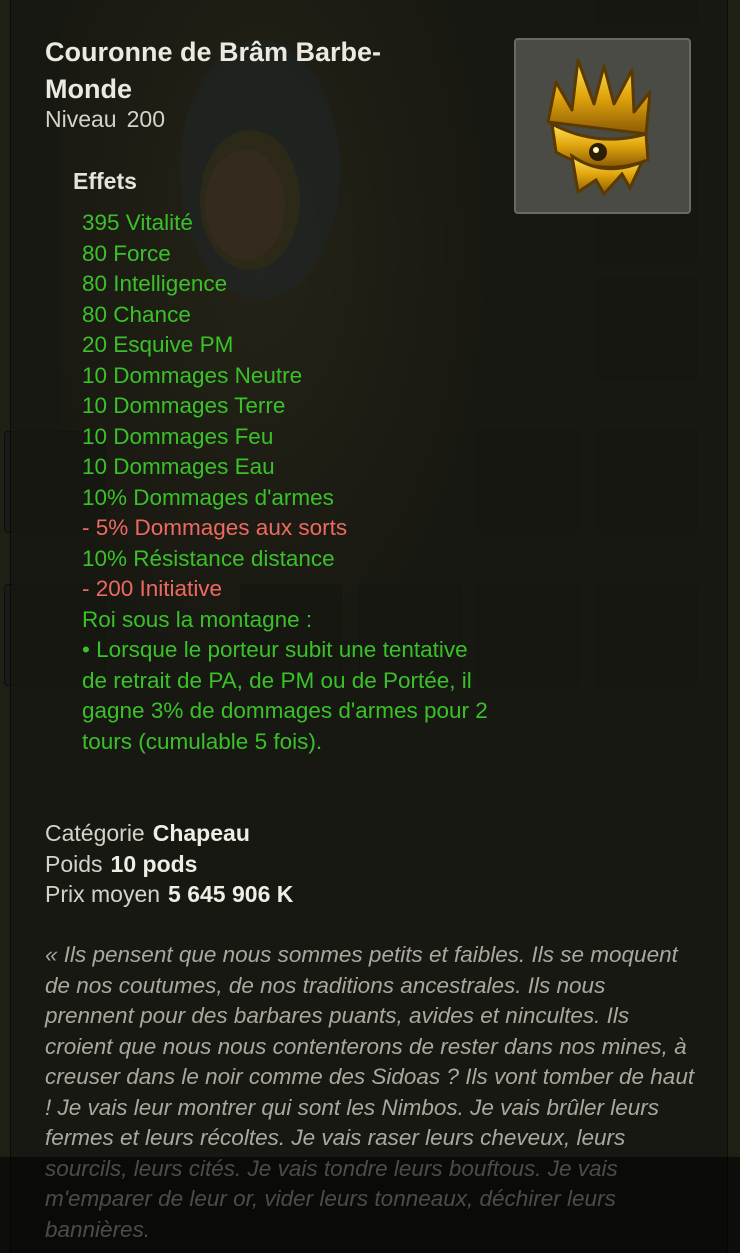 This screenshot has width=740, height=1253. I want to click on category-row: Catégorie Chapeau, so click(169, 833).